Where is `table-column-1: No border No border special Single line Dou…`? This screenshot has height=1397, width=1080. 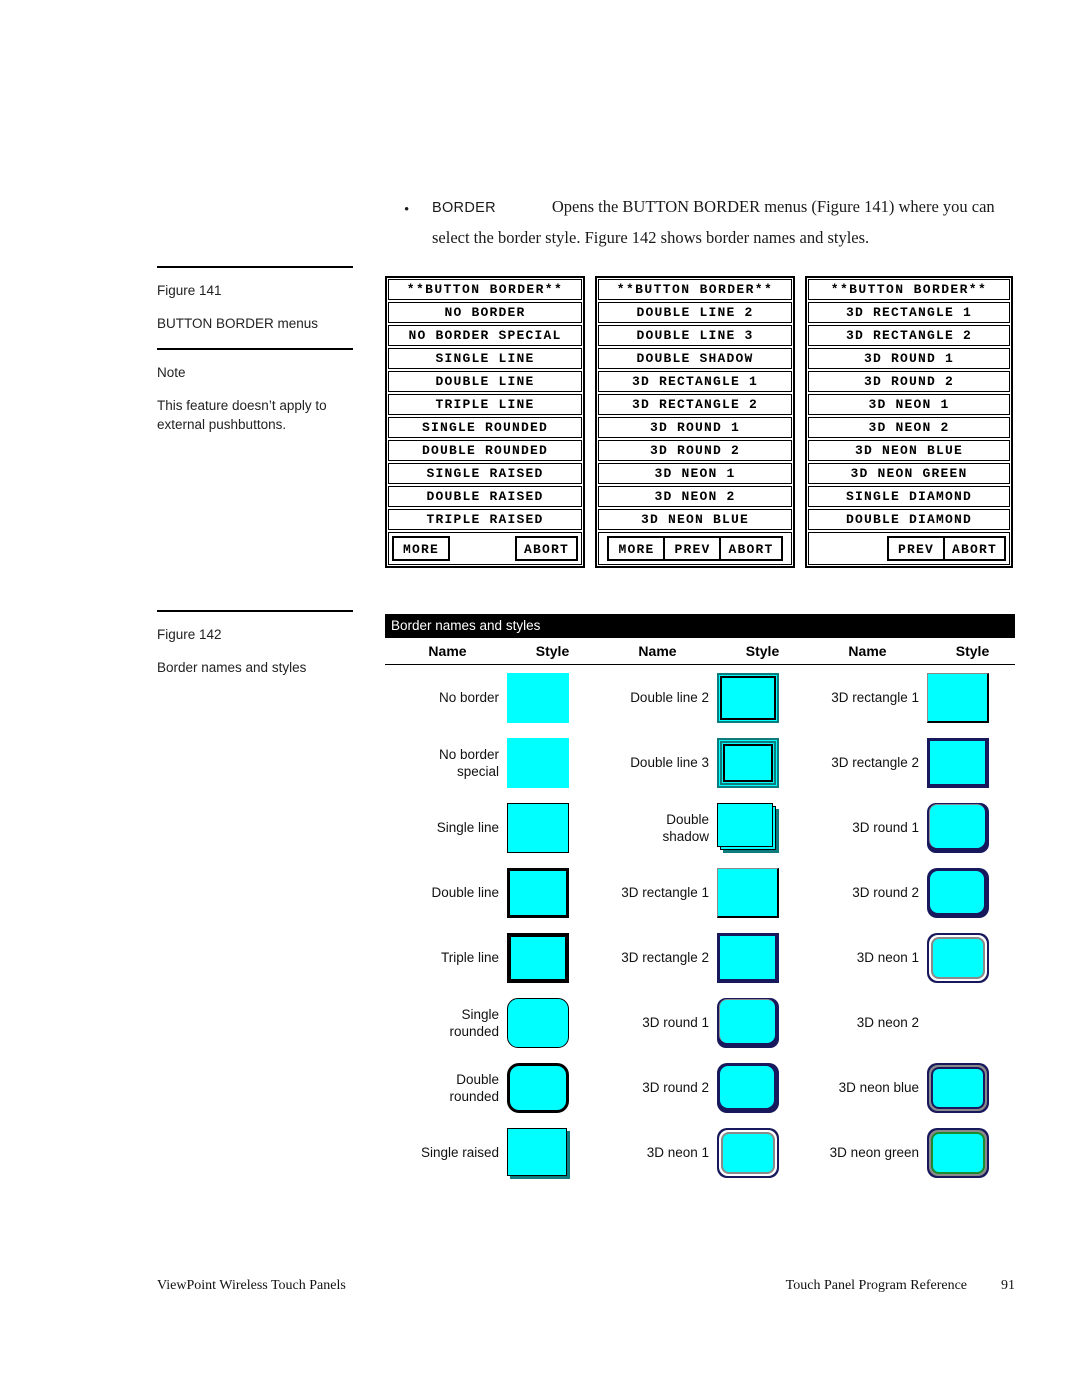
table-column-1: No border No border special Single line Dou… is located at coordinates (490, 925).